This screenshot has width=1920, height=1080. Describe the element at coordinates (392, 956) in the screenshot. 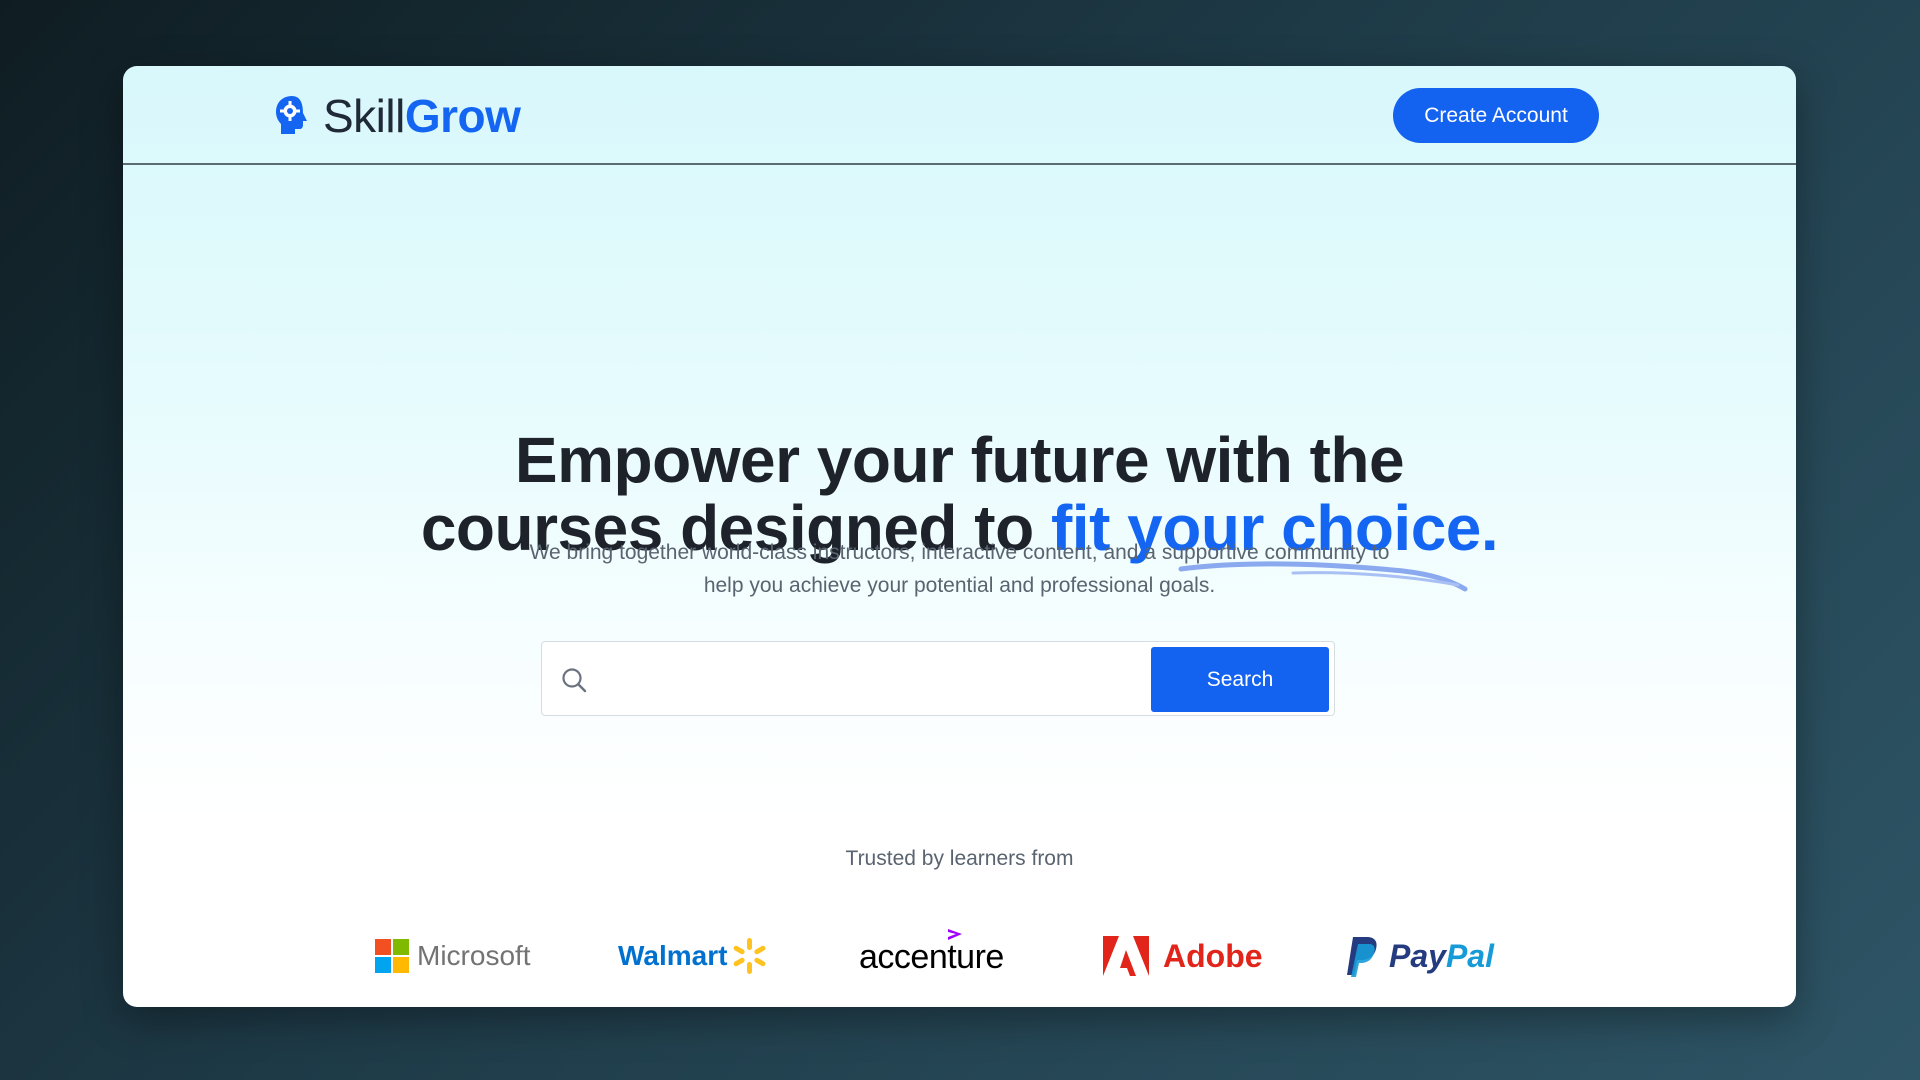

I see `microsoft-logo-icon` at that location.